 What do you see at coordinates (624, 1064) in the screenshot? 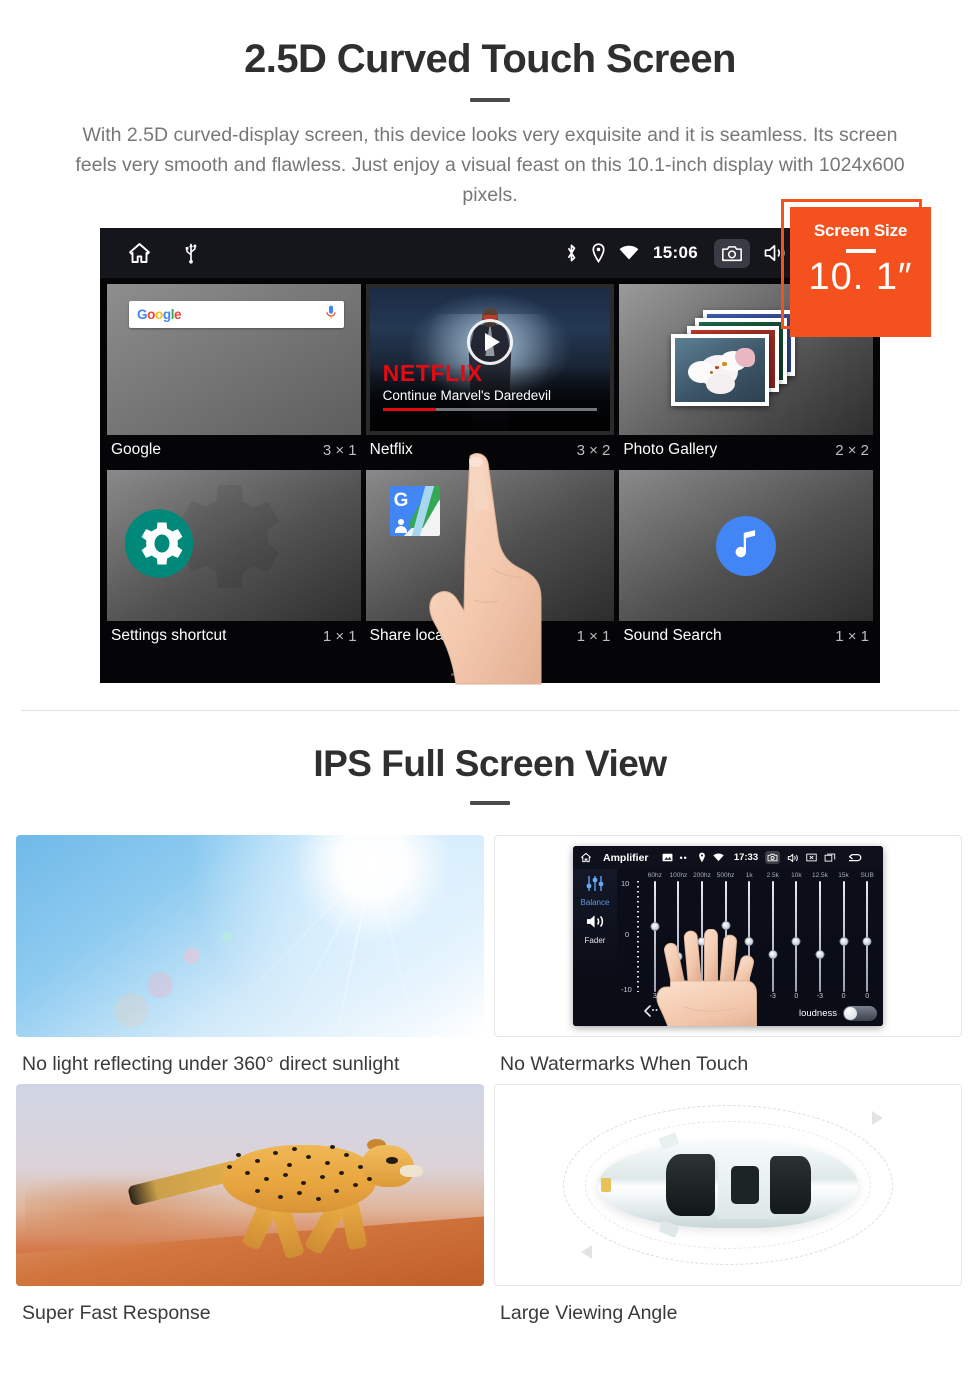
I see `card-caption: No Watermarks When Touch` at bounding box center [624, 1064].